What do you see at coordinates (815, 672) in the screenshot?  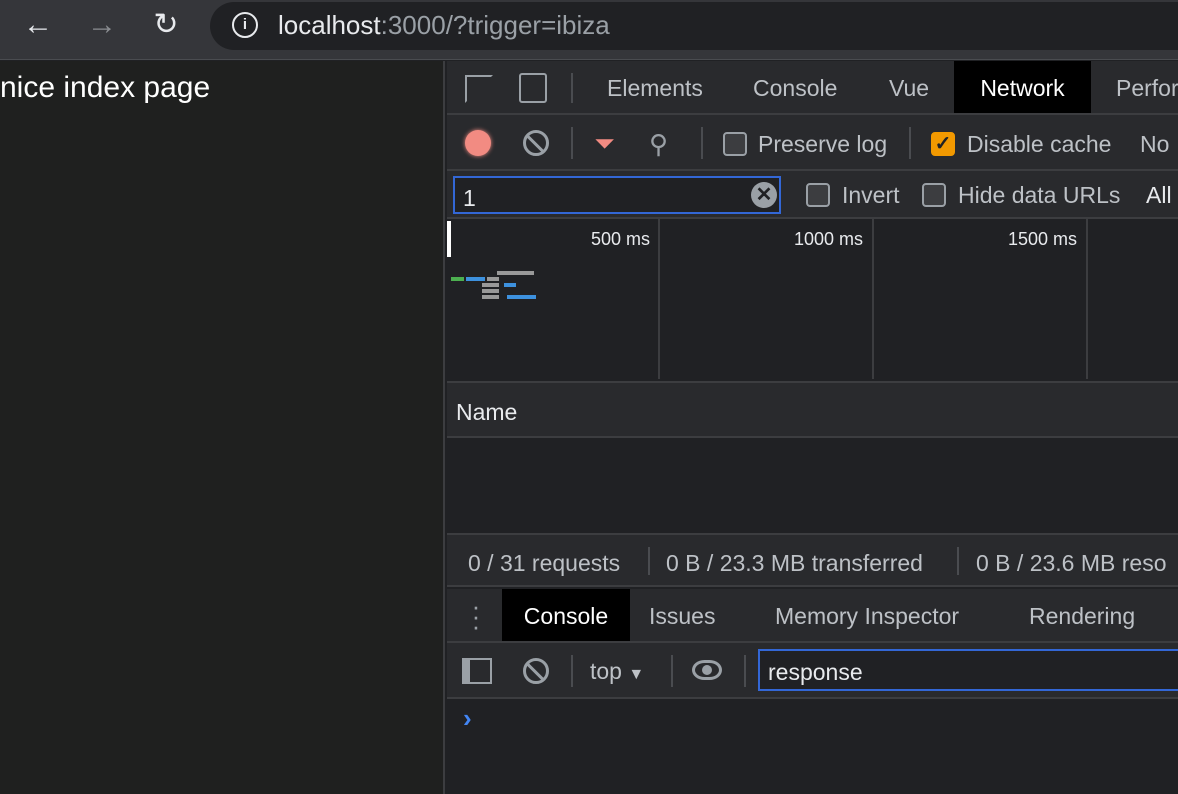 I see `console-filter-value: response` at bounding box center [815, 672].